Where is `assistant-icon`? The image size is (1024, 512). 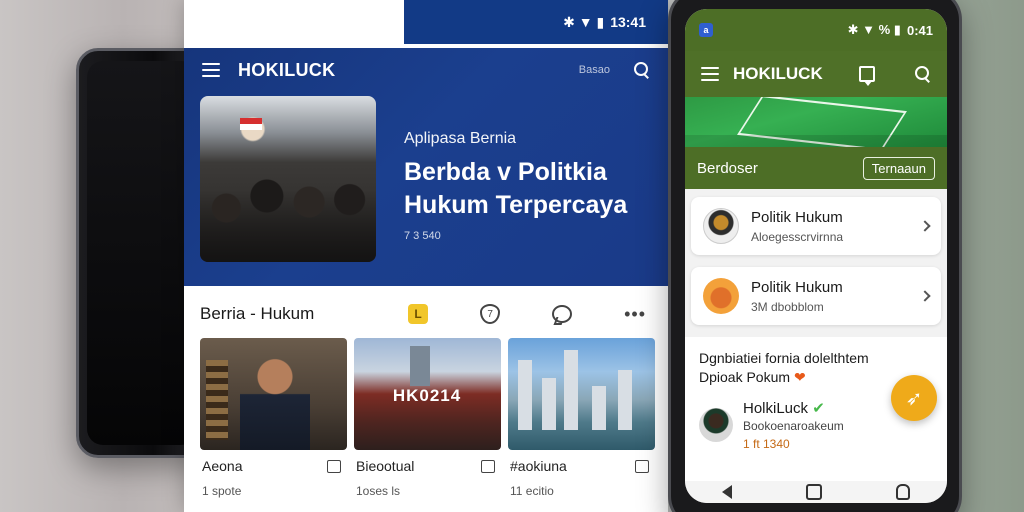 assistant-icon is located at coordinates (903, 492).